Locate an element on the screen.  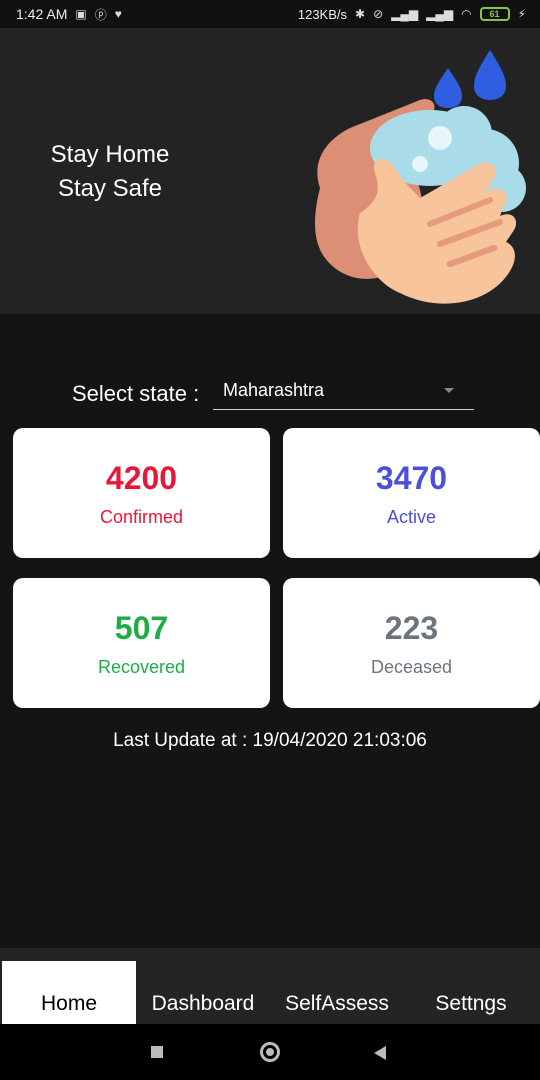
status-time: 1:42 AM is located at coordinates (42, 14).